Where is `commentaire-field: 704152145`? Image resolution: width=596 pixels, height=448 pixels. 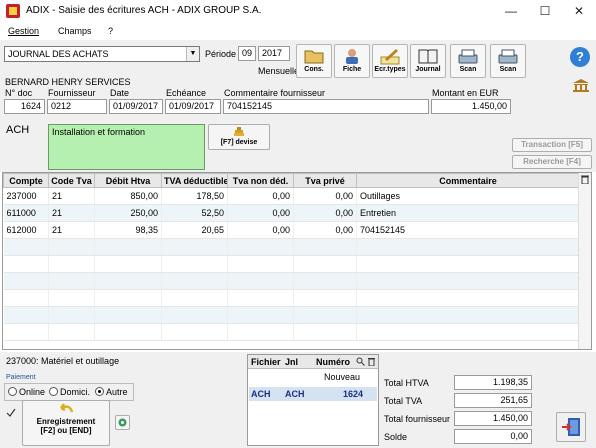
commentaire-field: 704152145 is located at coordinates (326, 106).